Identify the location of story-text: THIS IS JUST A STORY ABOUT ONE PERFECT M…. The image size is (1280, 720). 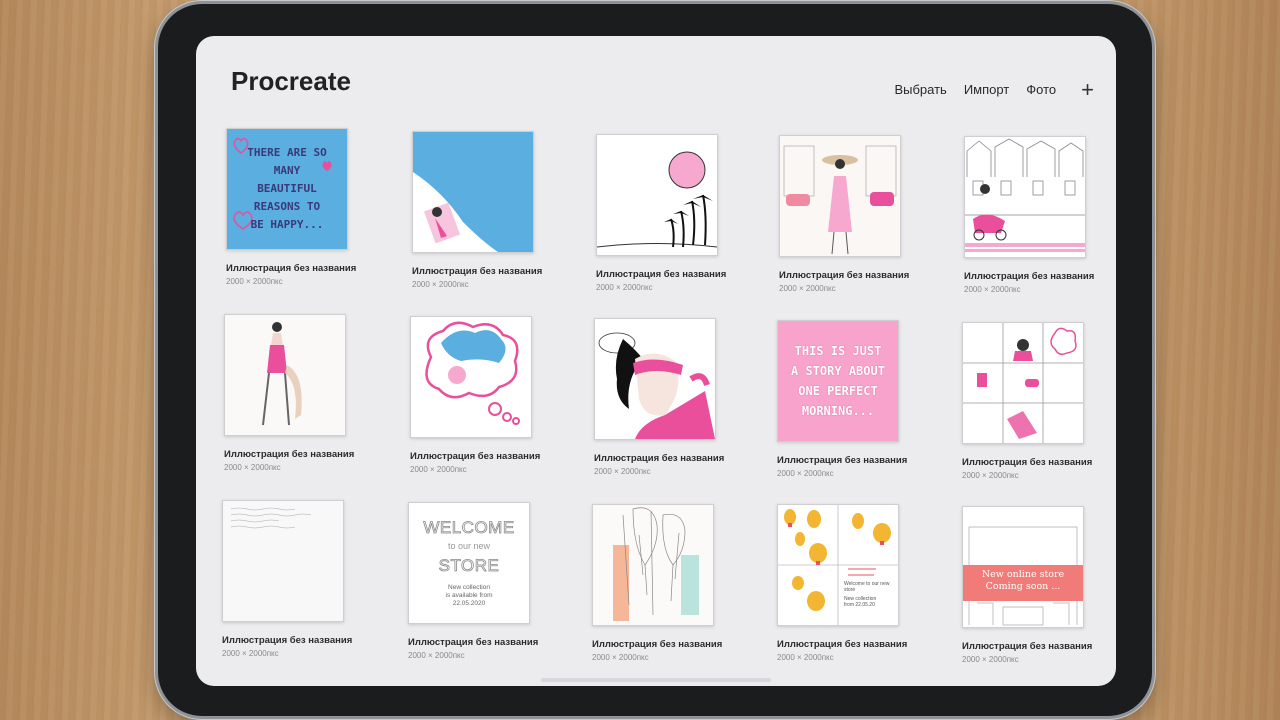
(838, 381).